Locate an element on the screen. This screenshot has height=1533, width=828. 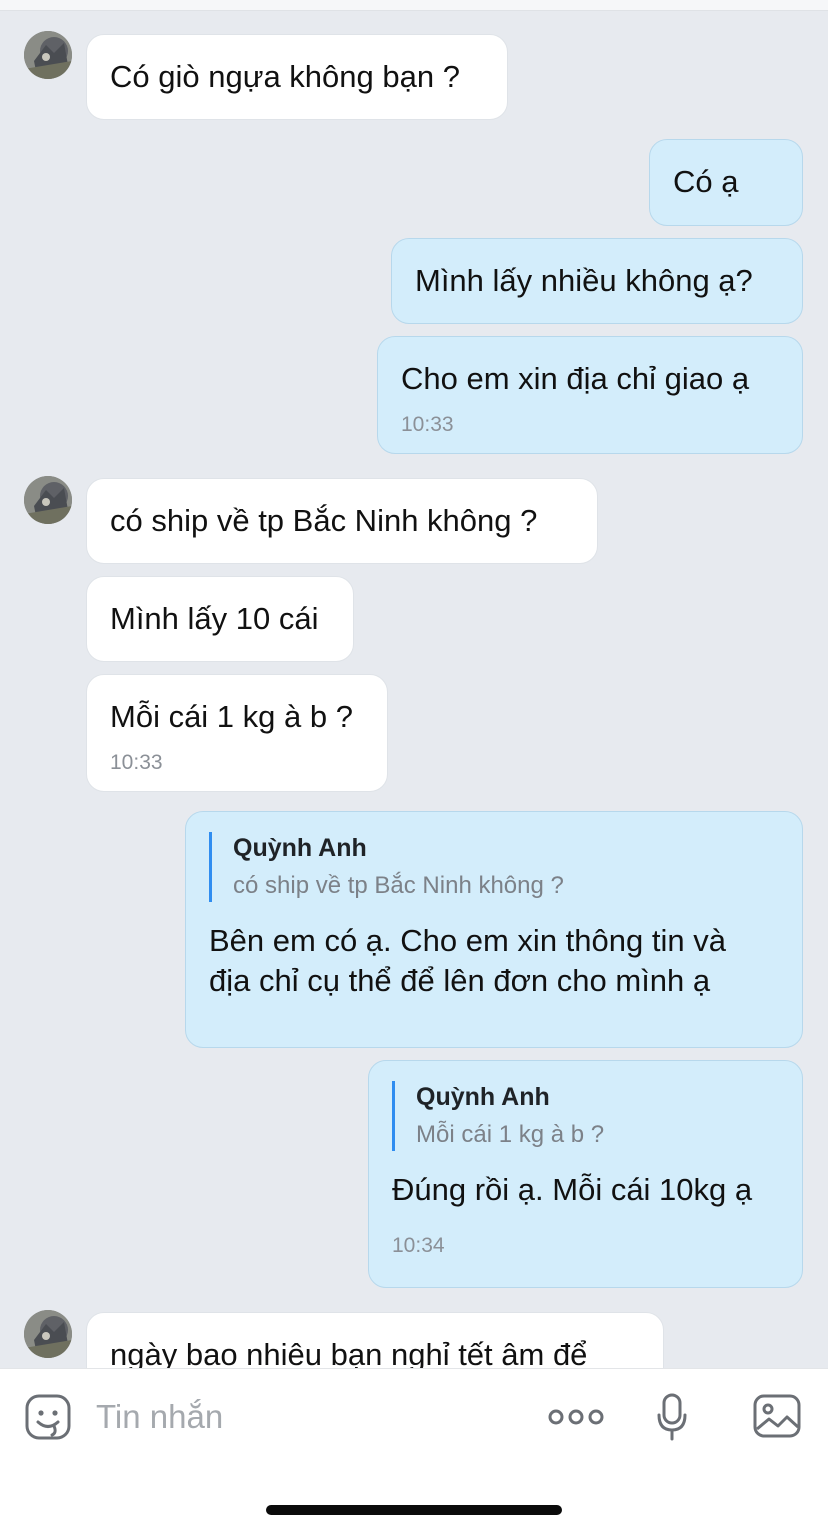
incoming-message: có ship về tp Bắc Ninh không ? is located at coordinates (342, 521).